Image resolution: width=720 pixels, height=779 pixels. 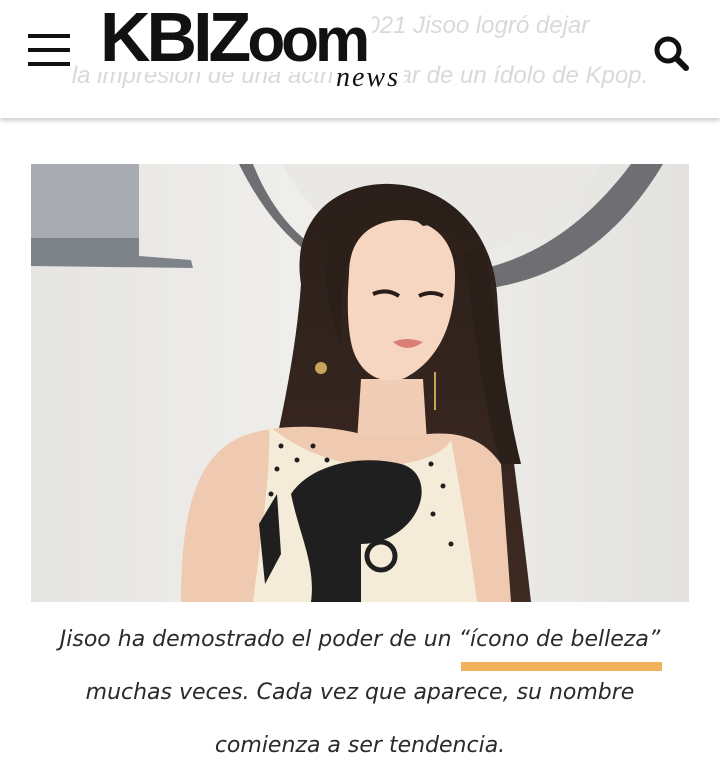 I want to click on logo-kbiz: KBIZ, so click(x=175, y=38).